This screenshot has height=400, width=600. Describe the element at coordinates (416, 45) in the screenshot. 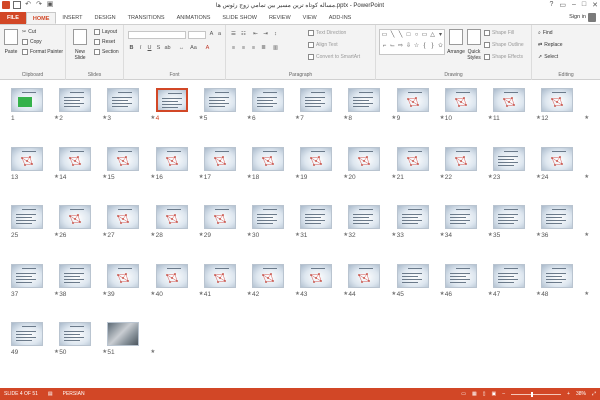

I see `shape-star-icon: ☆` at that location.